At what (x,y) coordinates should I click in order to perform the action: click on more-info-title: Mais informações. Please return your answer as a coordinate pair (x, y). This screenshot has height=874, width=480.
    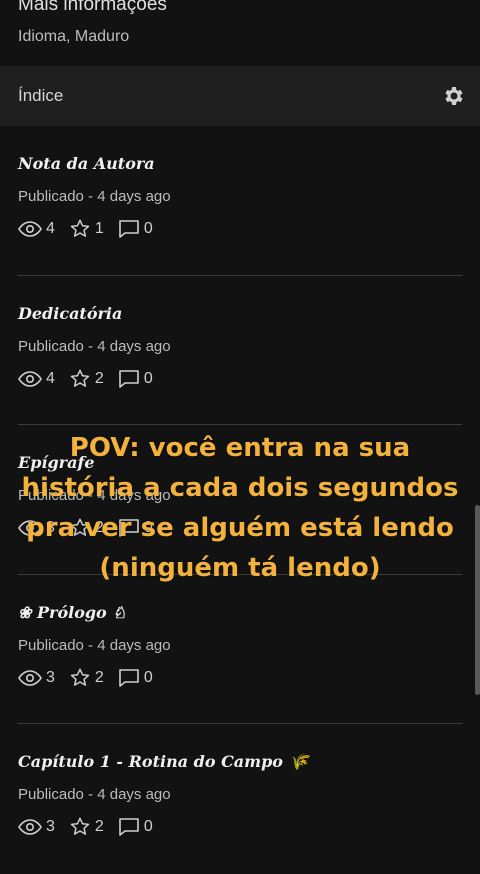
    Looking at the image, I should click on (92, 7).